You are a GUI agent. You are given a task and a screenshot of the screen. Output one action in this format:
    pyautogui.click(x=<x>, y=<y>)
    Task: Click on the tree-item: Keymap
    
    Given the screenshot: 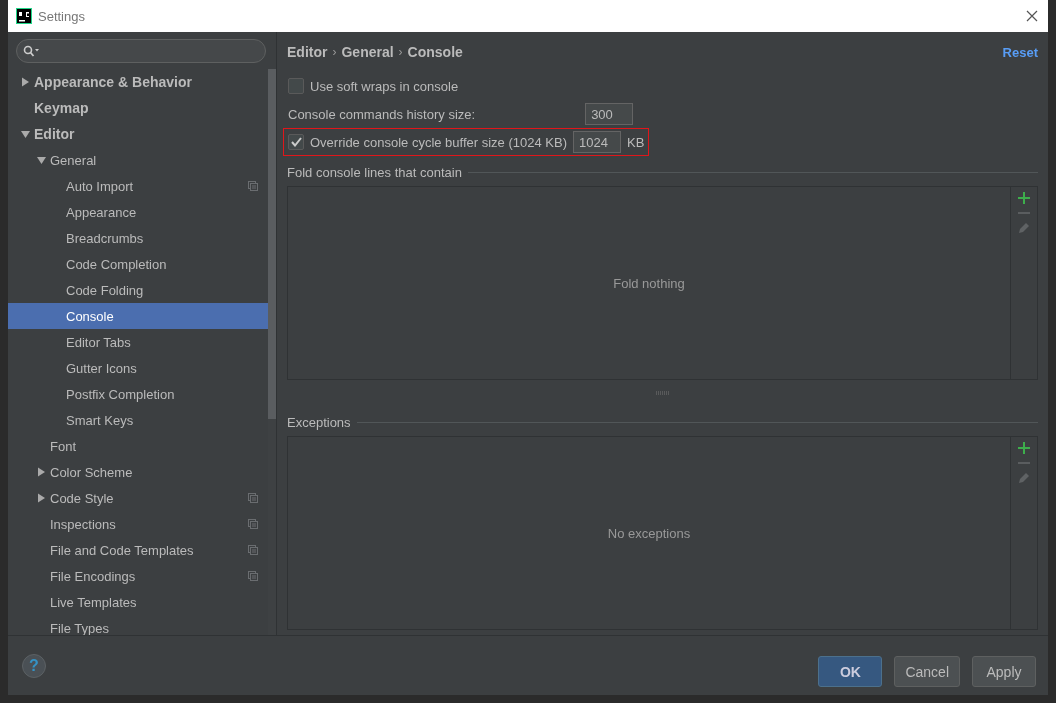 What is the action you would take?
    pyautogui.click(x=138, y=108)
    